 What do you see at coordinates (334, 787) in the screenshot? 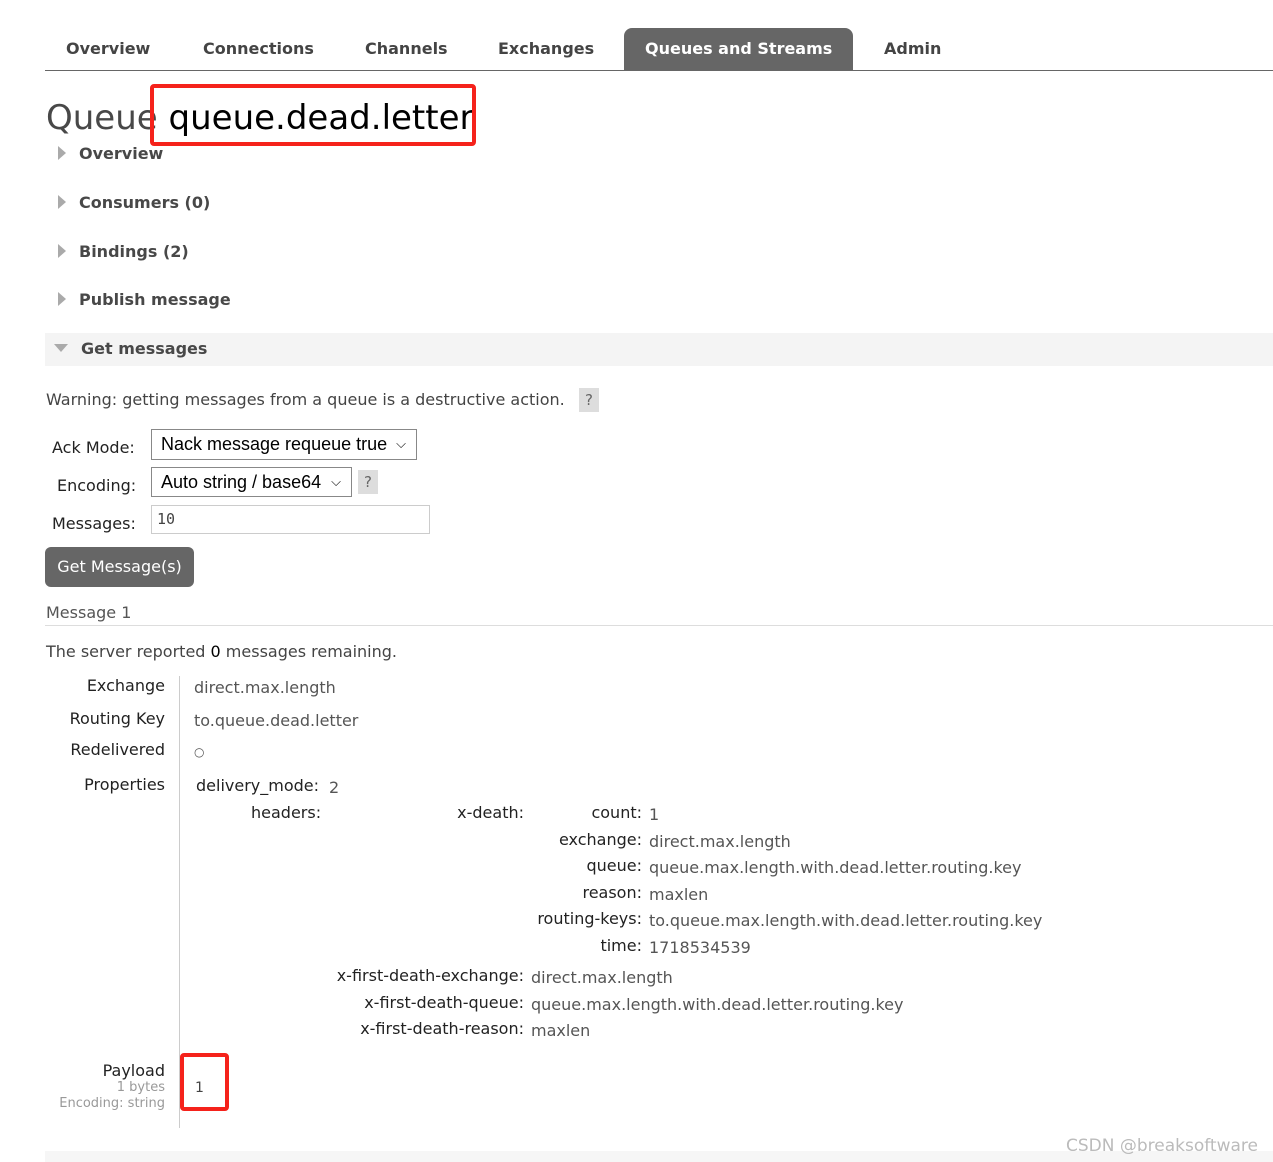
I see `delivery-mode-value: 2` at bounding box center [334, 787].